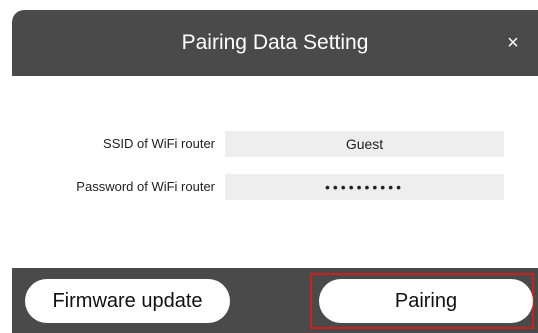 The image size is (538, 333). Describe the element at coordinates (364, 144) in the screenshot. I see `ssid-field: Guest` at that location.